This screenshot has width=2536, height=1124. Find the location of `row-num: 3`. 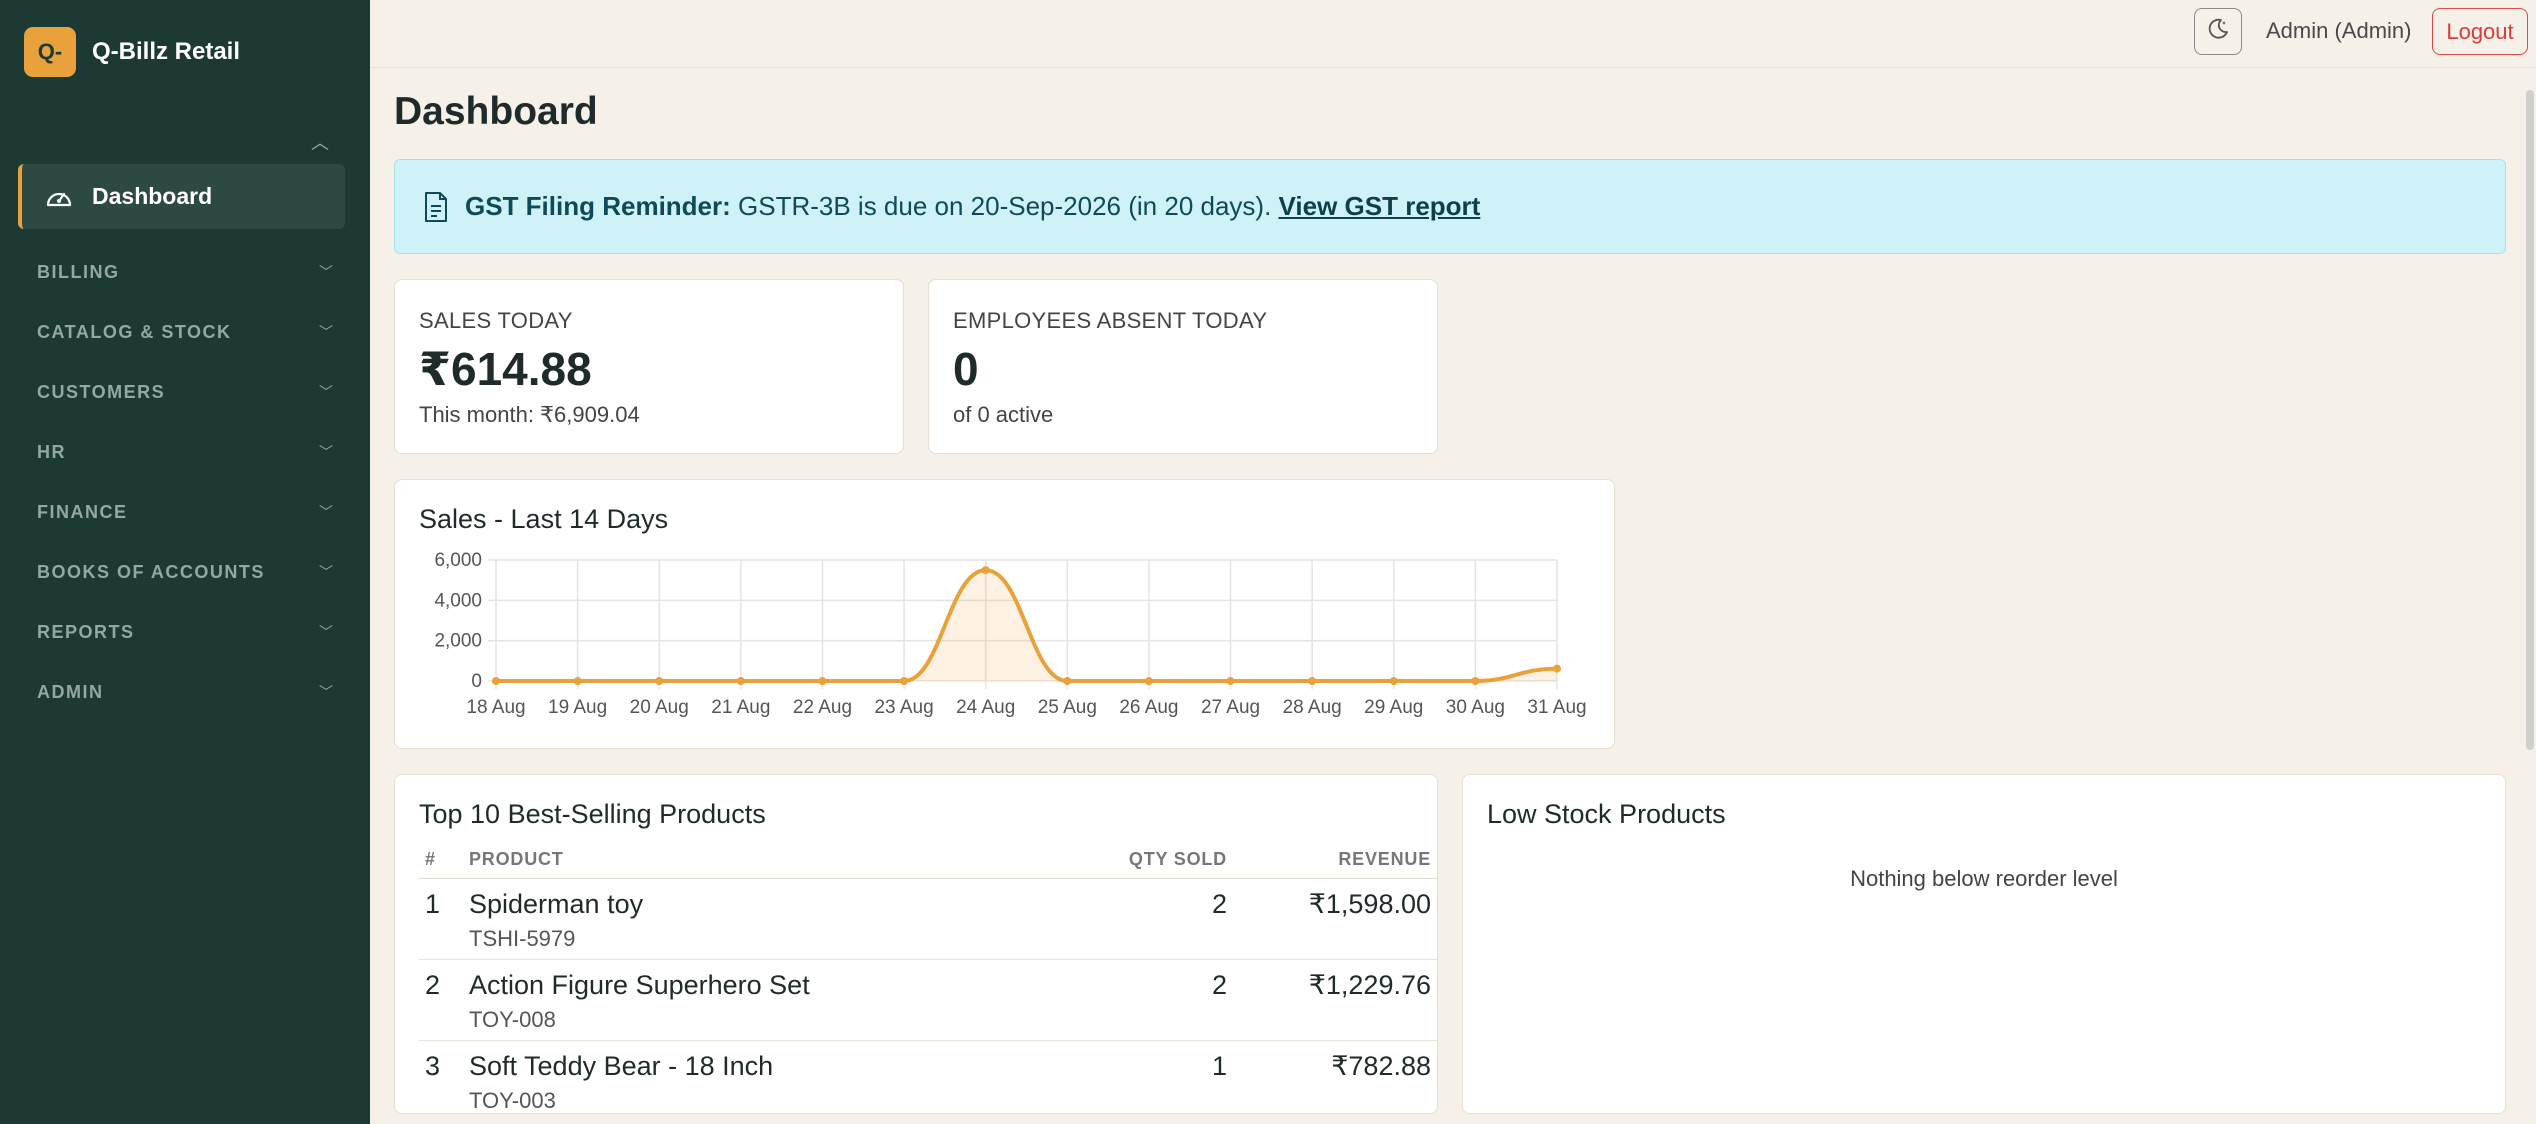

row-num: 3 is located at coordinates (433, 1066).